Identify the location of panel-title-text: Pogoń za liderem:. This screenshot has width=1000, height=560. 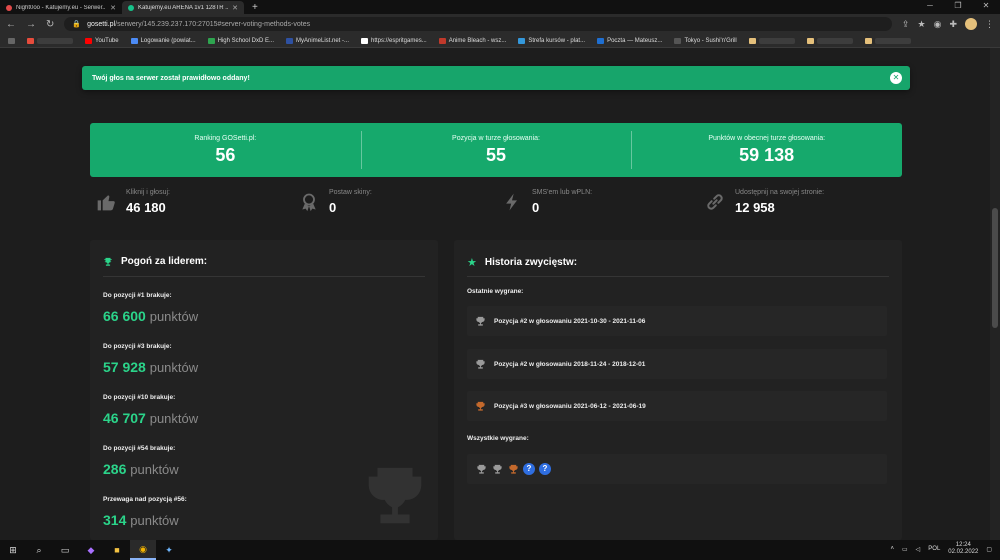
(164, 261).